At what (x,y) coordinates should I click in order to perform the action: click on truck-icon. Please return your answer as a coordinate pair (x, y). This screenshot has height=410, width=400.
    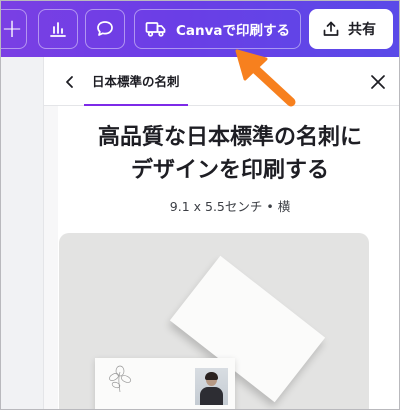
    Looking at the image, I should click on (155, 29).